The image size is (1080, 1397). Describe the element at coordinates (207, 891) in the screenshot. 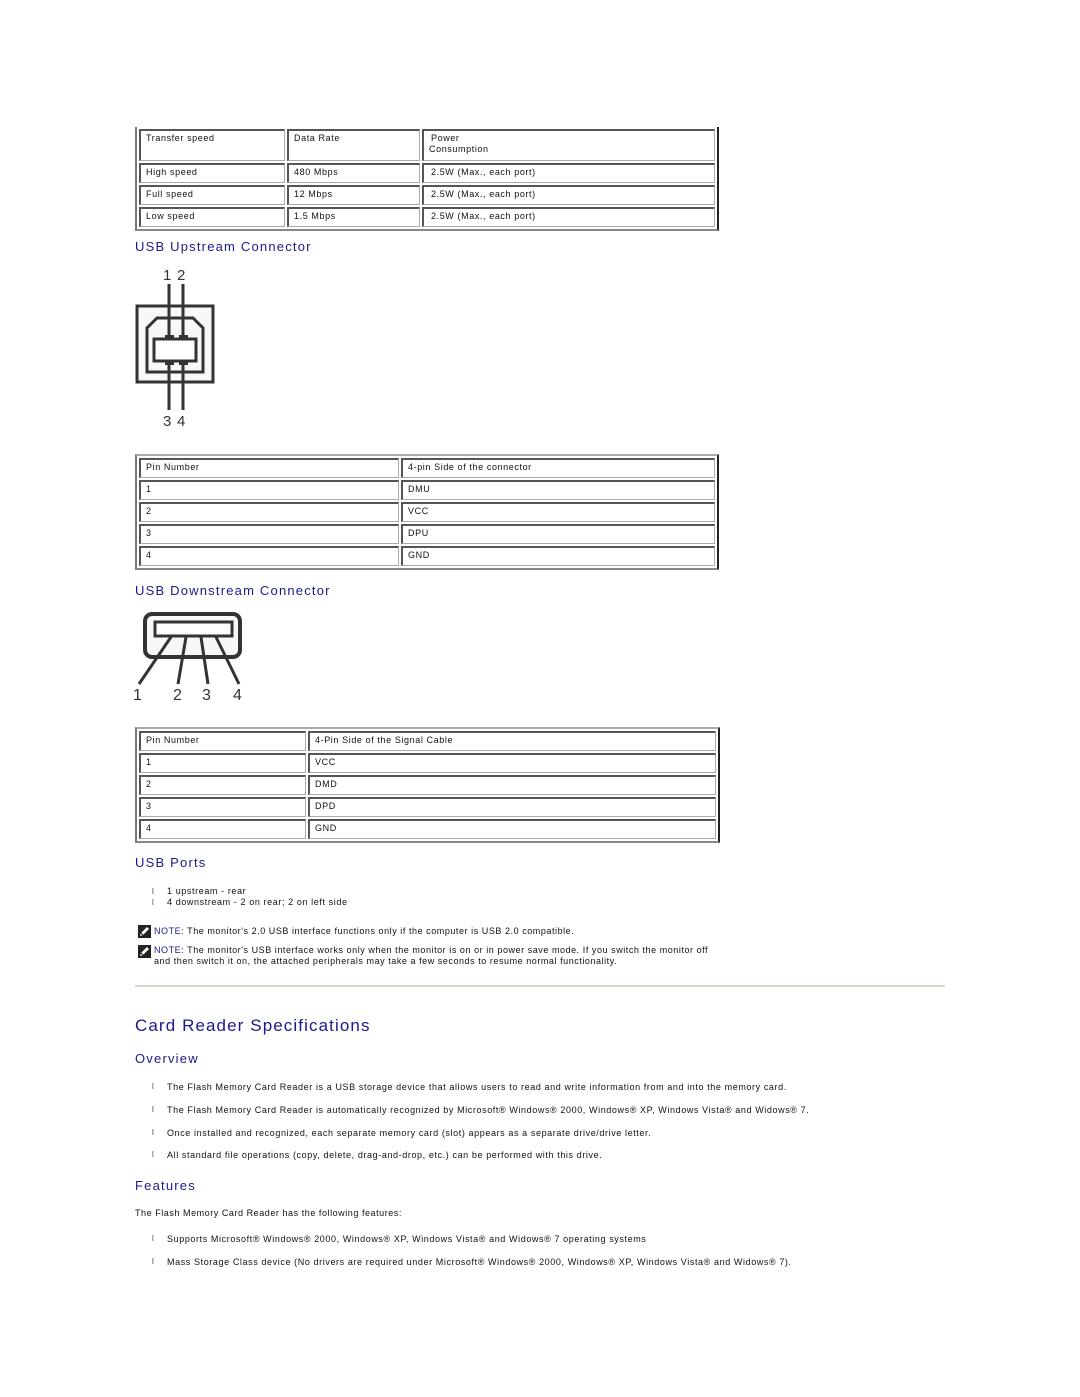

I see `list-item-text: 1 upstream - rear` at that location.